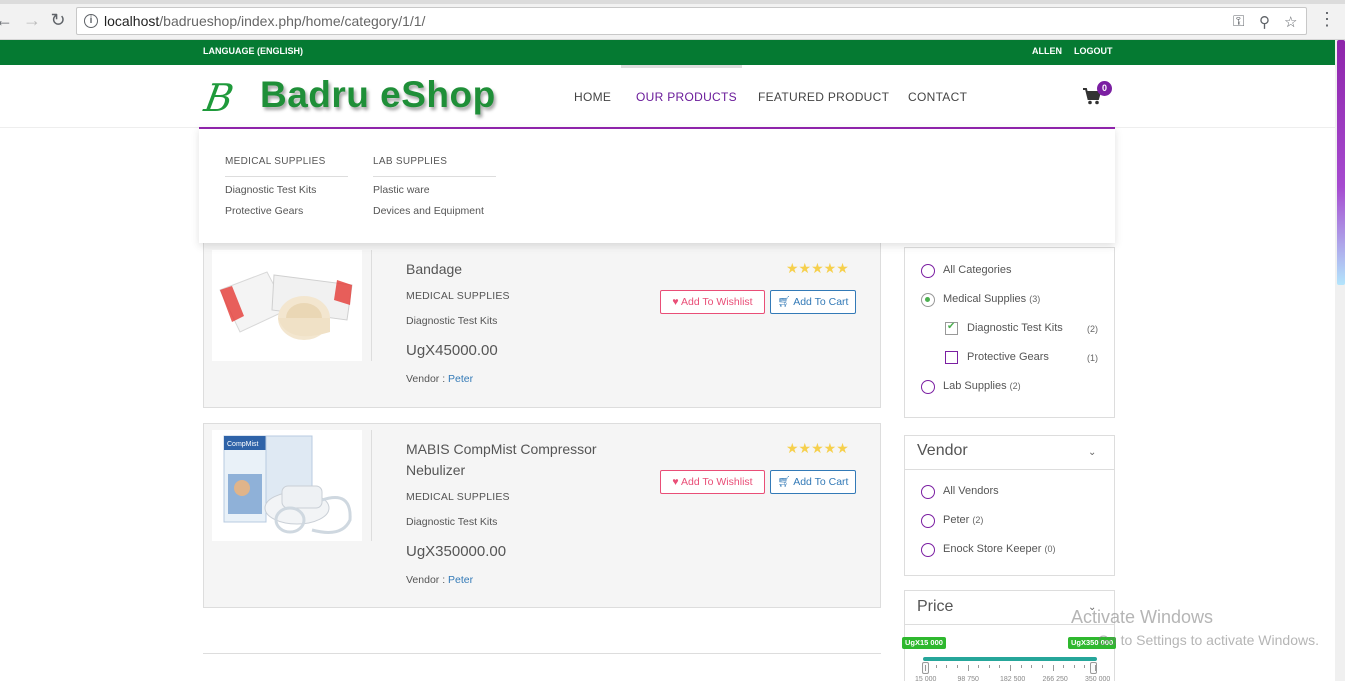  I want to click on product-price: UgX350000.00, so click(456, 551).